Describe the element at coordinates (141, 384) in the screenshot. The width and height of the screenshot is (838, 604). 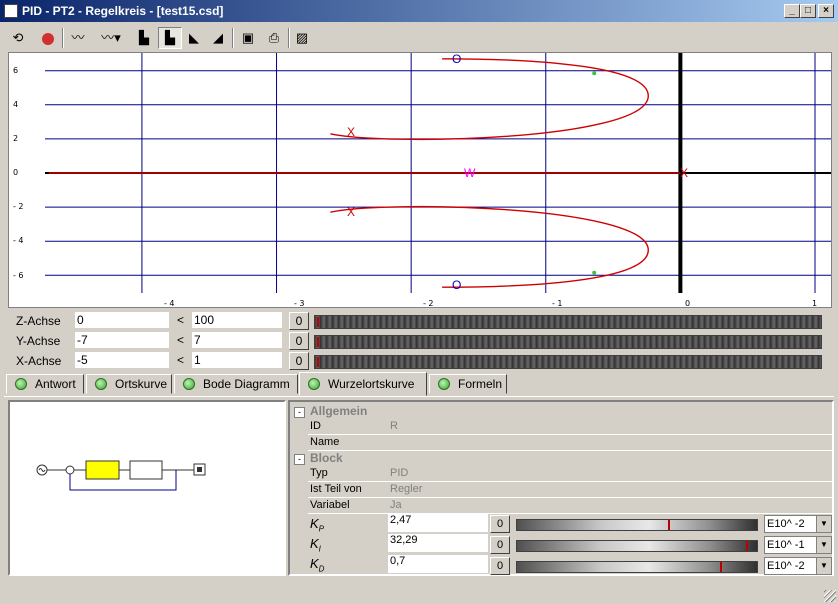
I see `tab-label: Ortskurve` at that location.